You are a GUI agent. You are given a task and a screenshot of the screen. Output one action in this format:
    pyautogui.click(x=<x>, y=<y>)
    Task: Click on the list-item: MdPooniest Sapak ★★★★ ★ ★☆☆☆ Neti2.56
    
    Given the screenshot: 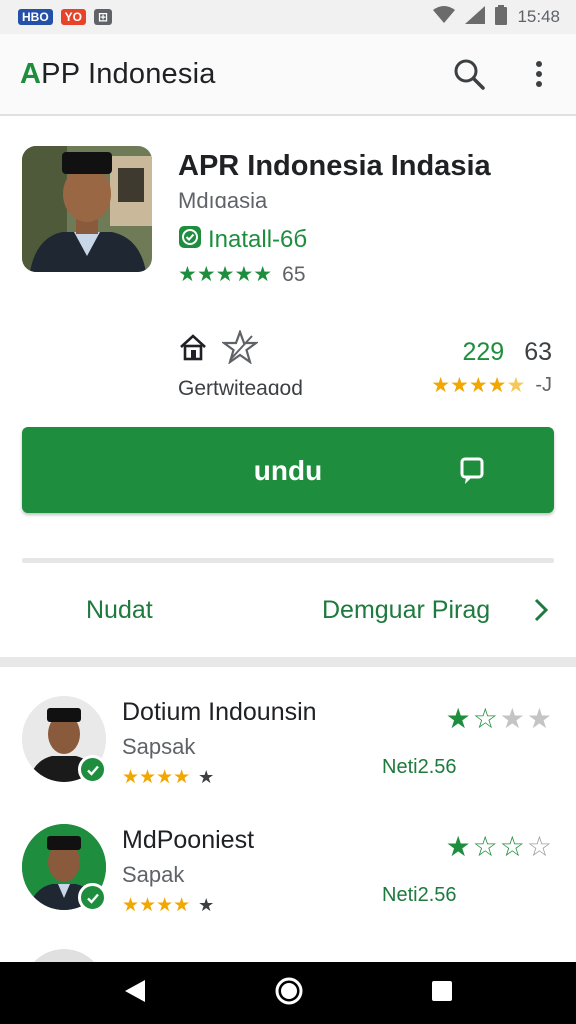 What is the action you would take?
    pyautogui.click(x=288, y=884)
    